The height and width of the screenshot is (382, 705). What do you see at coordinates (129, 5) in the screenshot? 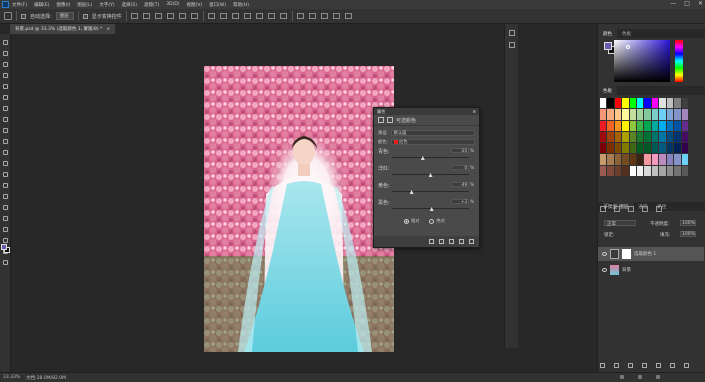
I see `menu-select: 选择(S)` at bounding box center [129, 5].